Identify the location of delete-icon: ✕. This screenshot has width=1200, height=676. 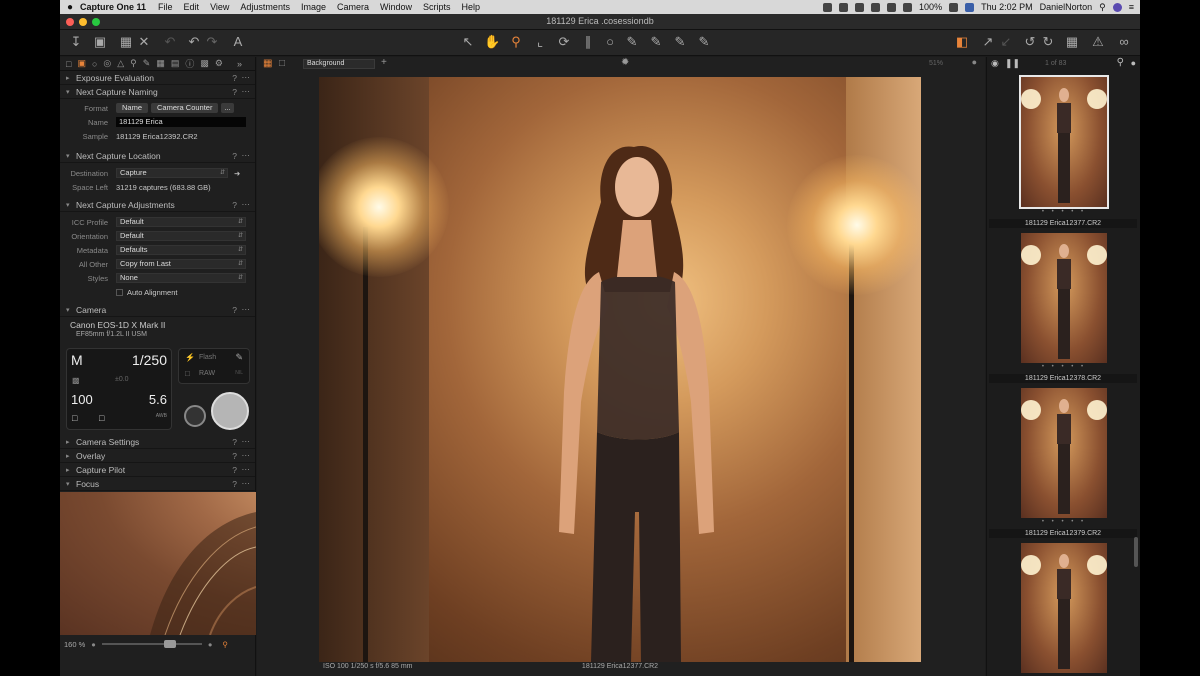
(144, 42).